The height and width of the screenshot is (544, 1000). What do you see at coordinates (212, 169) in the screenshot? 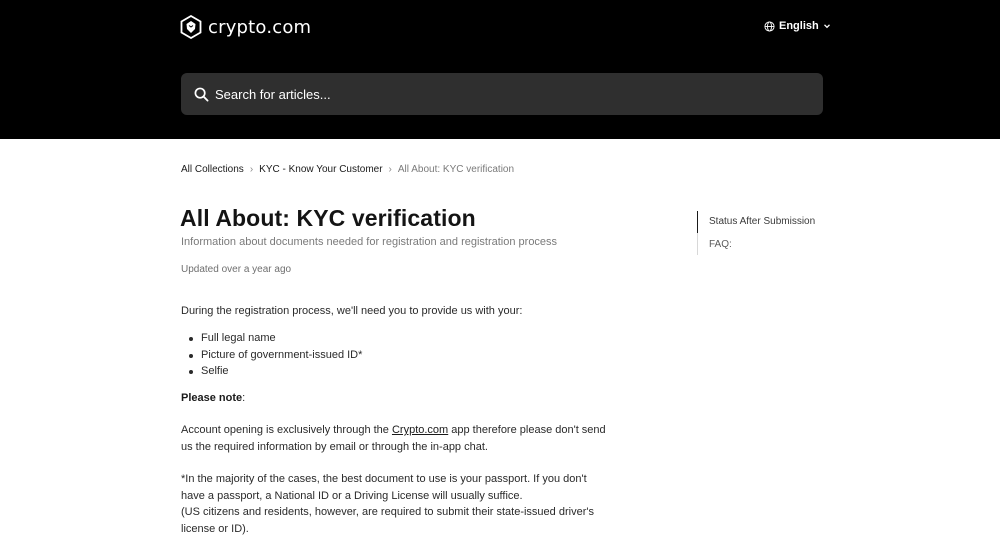
I see `breadcrumb-all-collections: All Collections` at bounding box center [212, 169].